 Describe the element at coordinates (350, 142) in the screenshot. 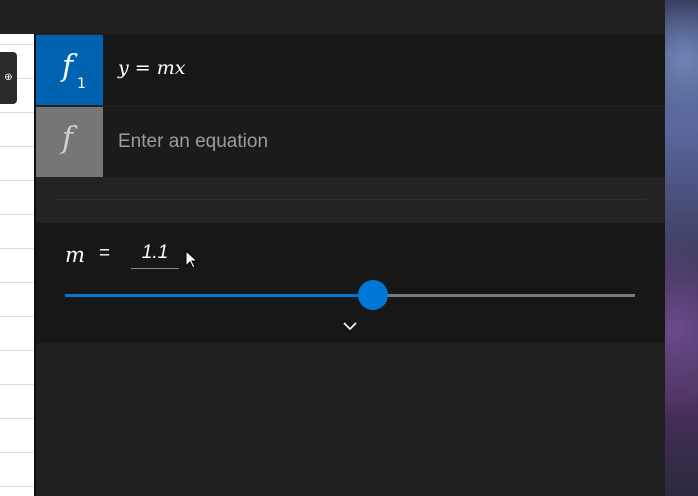

I see `function-row-2: f Enter an equation` at that location.